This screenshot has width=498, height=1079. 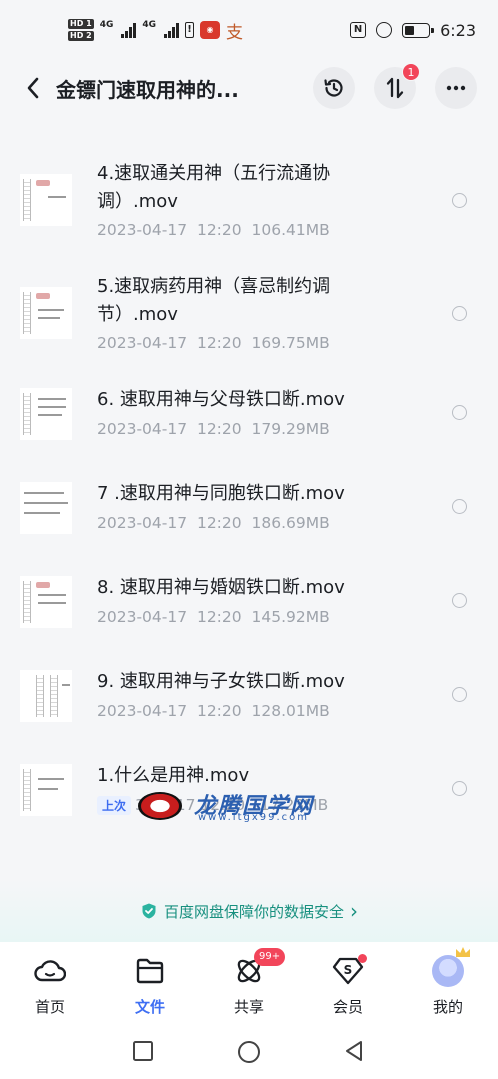 What do you see at coordinates (213, 523) in the screenshot?
I see `file-meta: 2023-04-17 12:20 186.69MB` at bounding box center [213, 523].